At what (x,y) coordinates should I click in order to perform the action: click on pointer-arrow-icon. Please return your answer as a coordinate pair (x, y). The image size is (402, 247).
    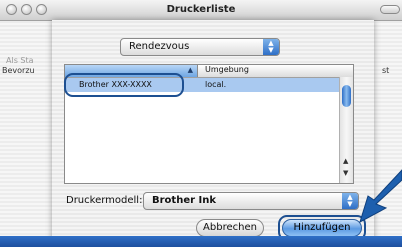
    Looking at the image, I should click on (380, 196).